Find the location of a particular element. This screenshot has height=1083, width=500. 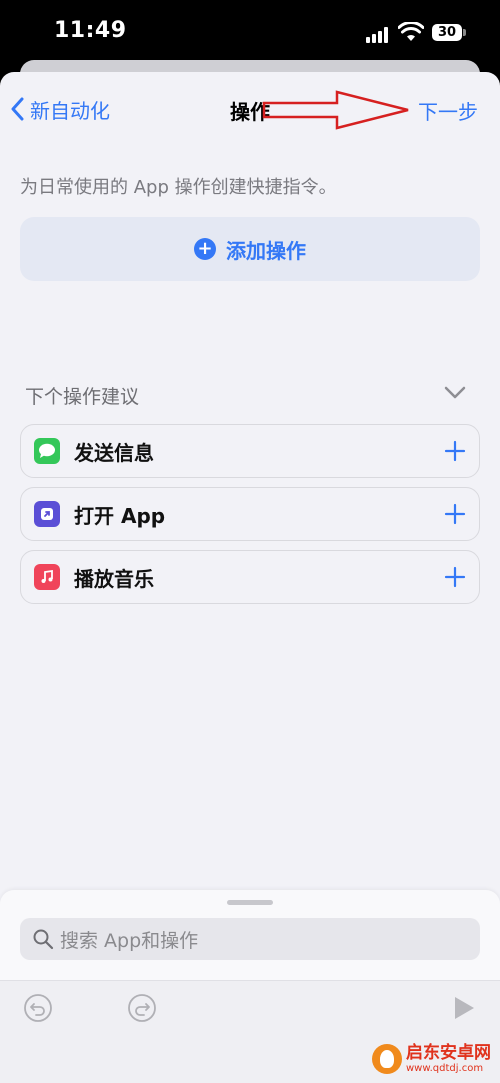

watermark: 启东安卓网 www.qdtdj.com is located at coordinates (436, 1059).